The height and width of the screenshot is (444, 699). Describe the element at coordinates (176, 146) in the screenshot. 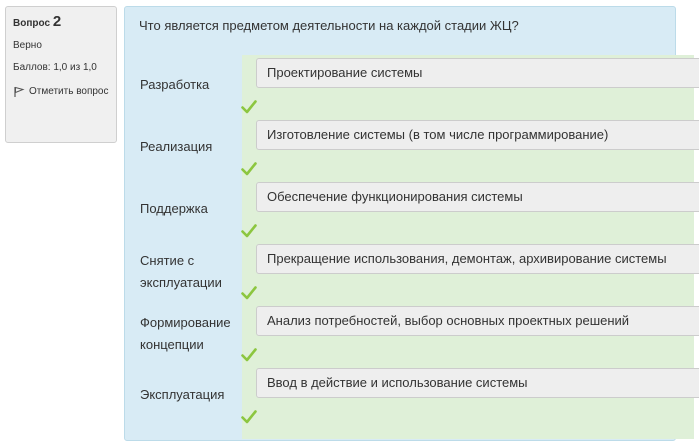

I see `match-stem: Реализация` at that location.